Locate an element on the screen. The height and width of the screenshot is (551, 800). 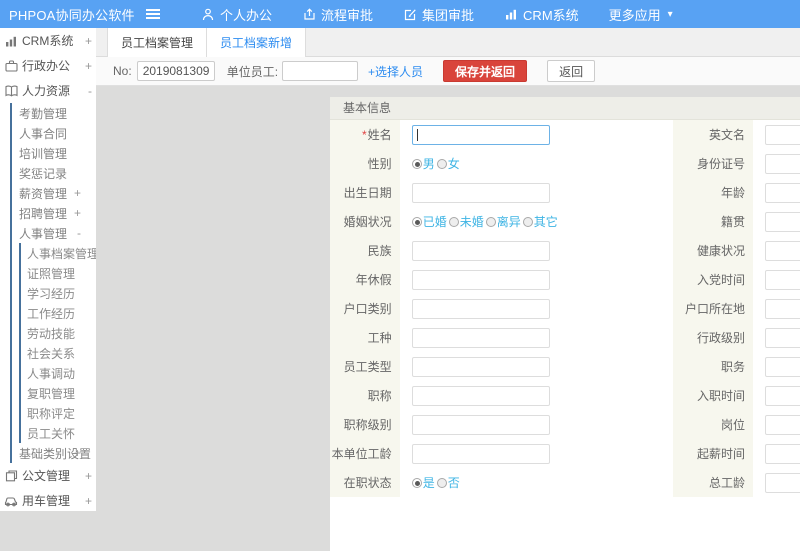
radio-option: 离异 is located at coordinates (503, 221).